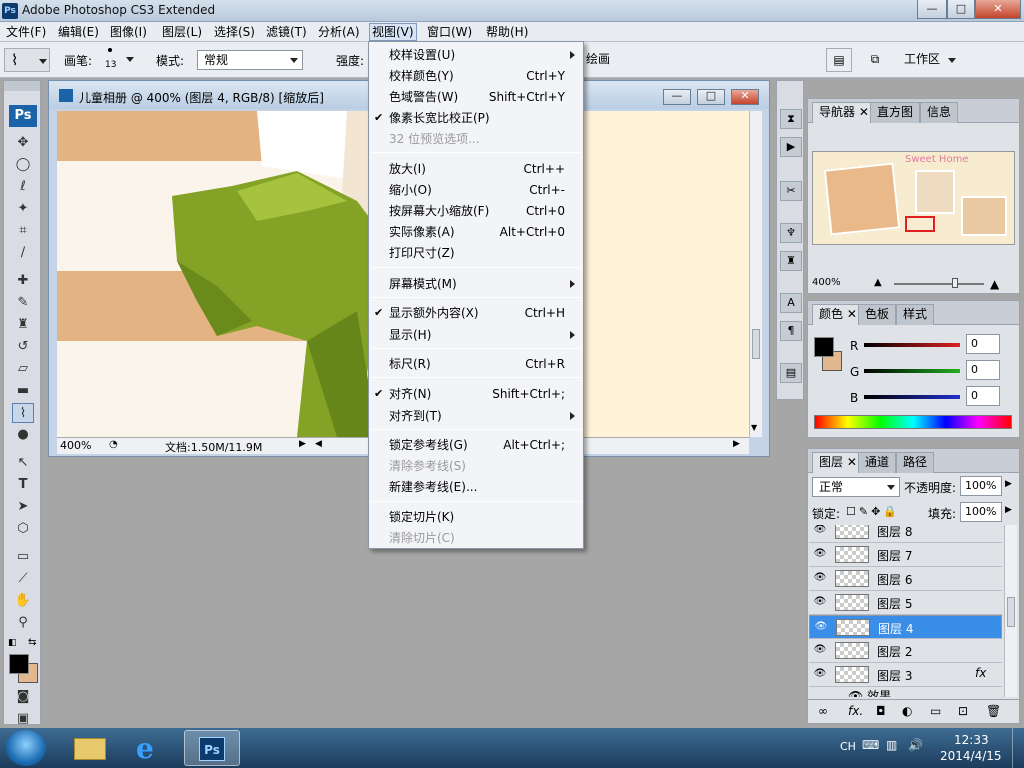  Describe the element at coordinates (791, 373) in the screenshot. I see `layer-comps-icon: ▤` at that location.